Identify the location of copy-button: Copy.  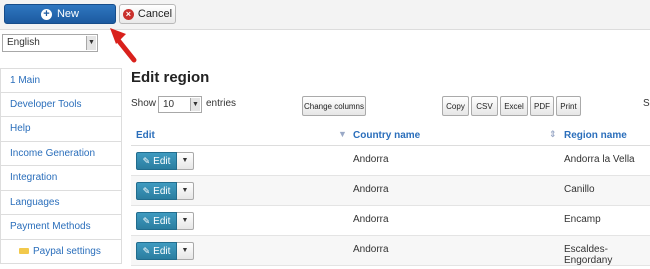
(455, 106).